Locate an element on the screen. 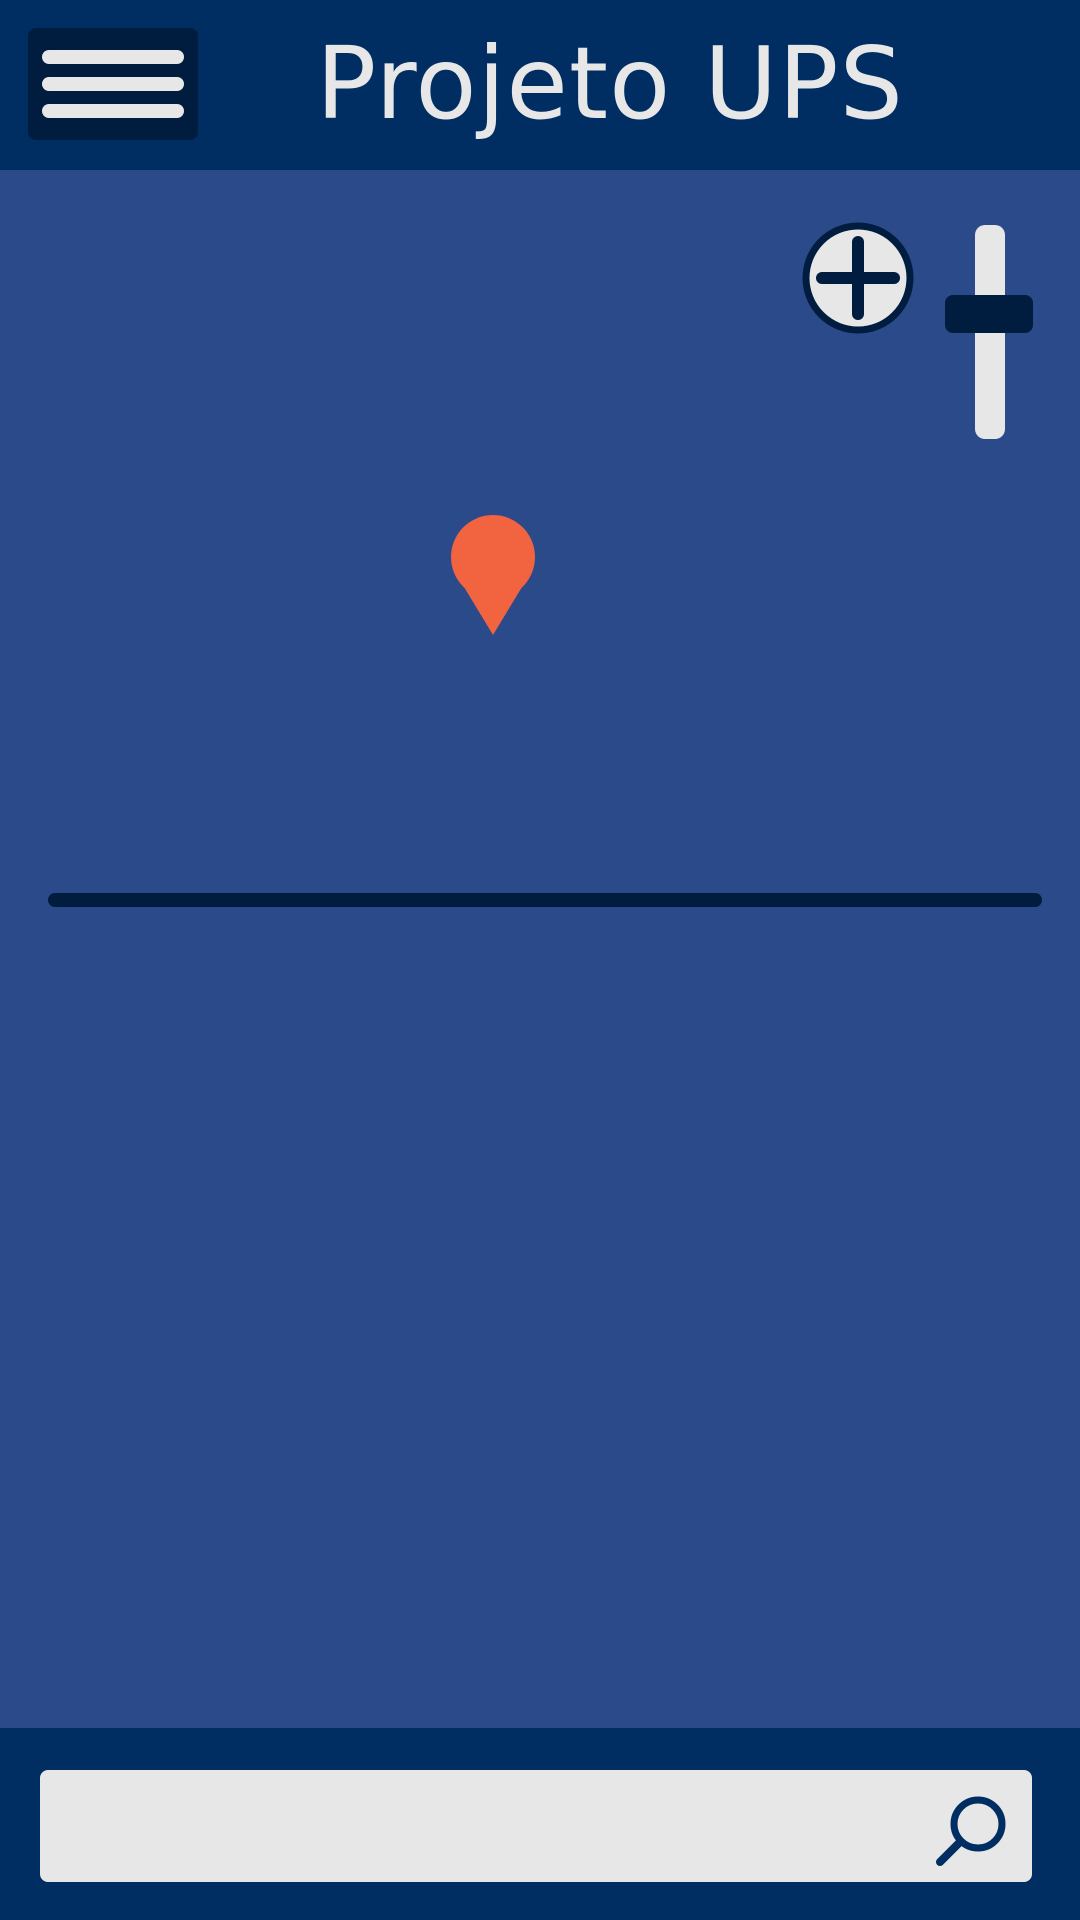 This screenshot has height=1920, width=1080. search-icon is located at coordinates (970, 1832).